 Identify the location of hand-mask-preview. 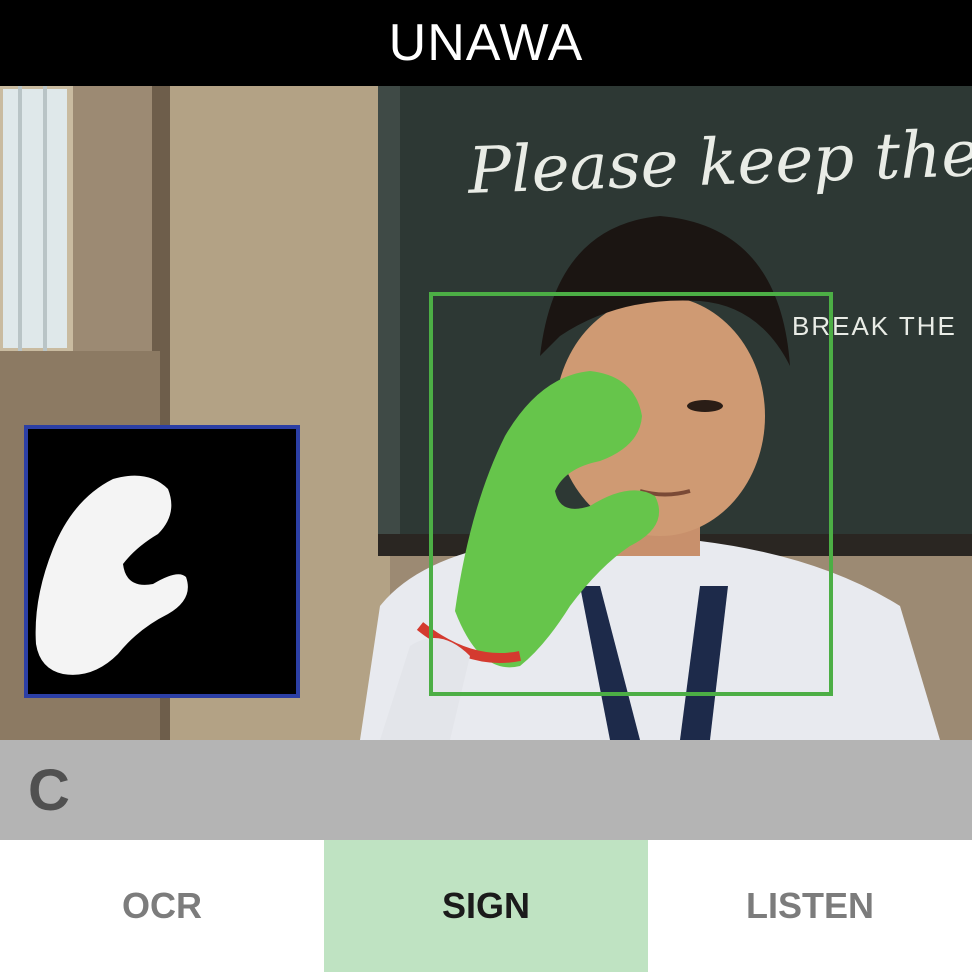
(162, 561).